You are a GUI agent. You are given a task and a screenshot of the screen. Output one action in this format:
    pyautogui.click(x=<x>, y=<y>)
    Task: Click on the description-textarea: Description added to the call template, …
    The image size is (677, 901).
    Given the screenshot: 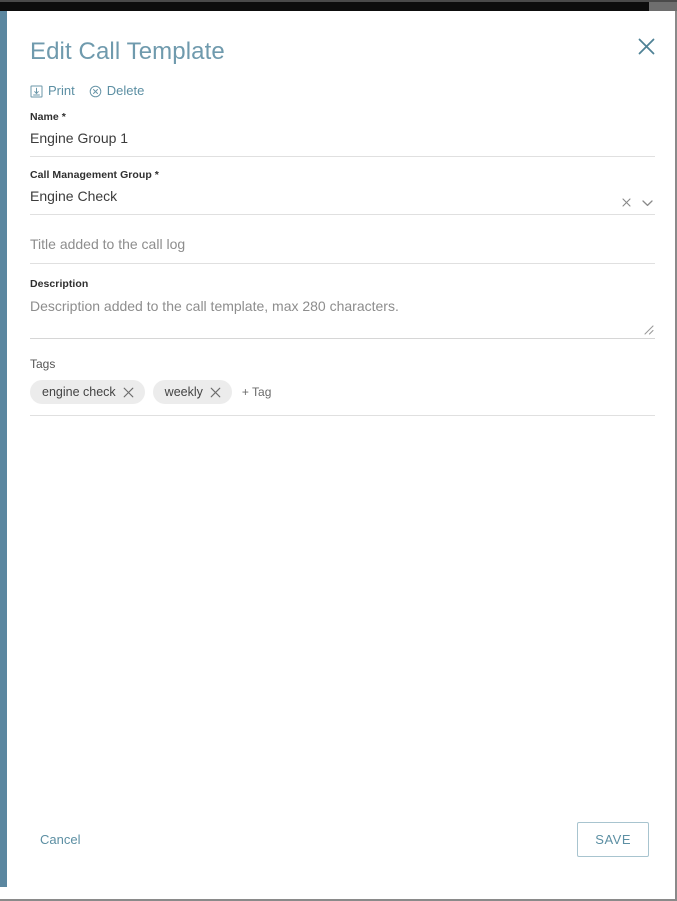 What is the action you would take?
    pyautogui.click(x=342, y=308)
    